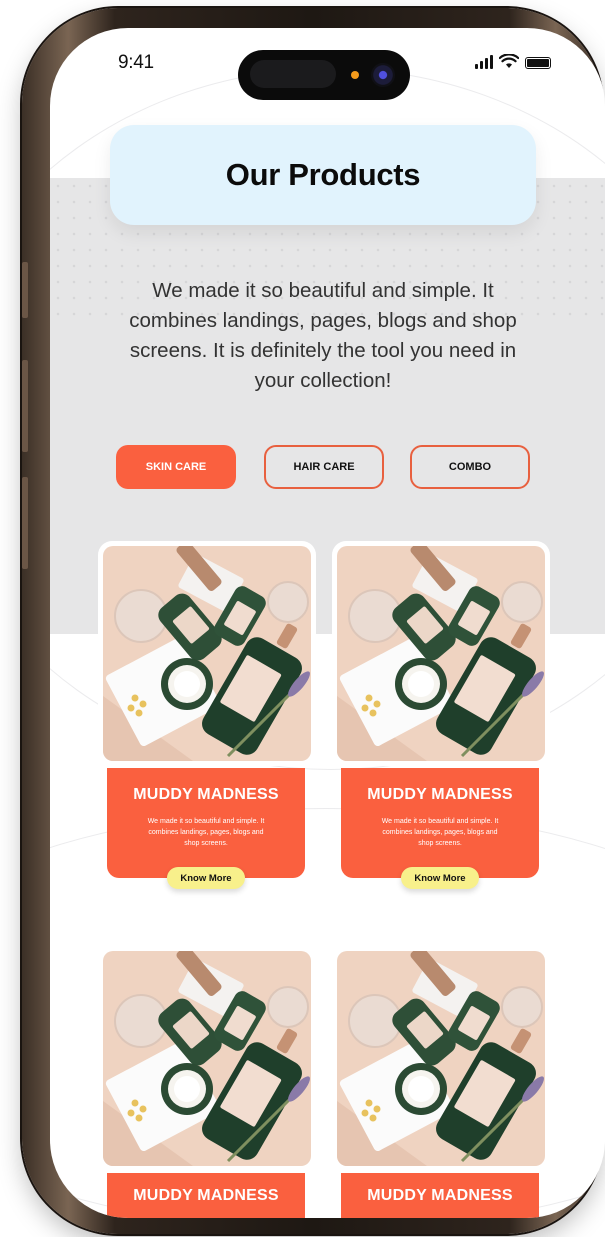  Describe the element at coordinates (324, 467) in the screenshot. I see `filter-hair-care-button: HAIR CARE` at that location.